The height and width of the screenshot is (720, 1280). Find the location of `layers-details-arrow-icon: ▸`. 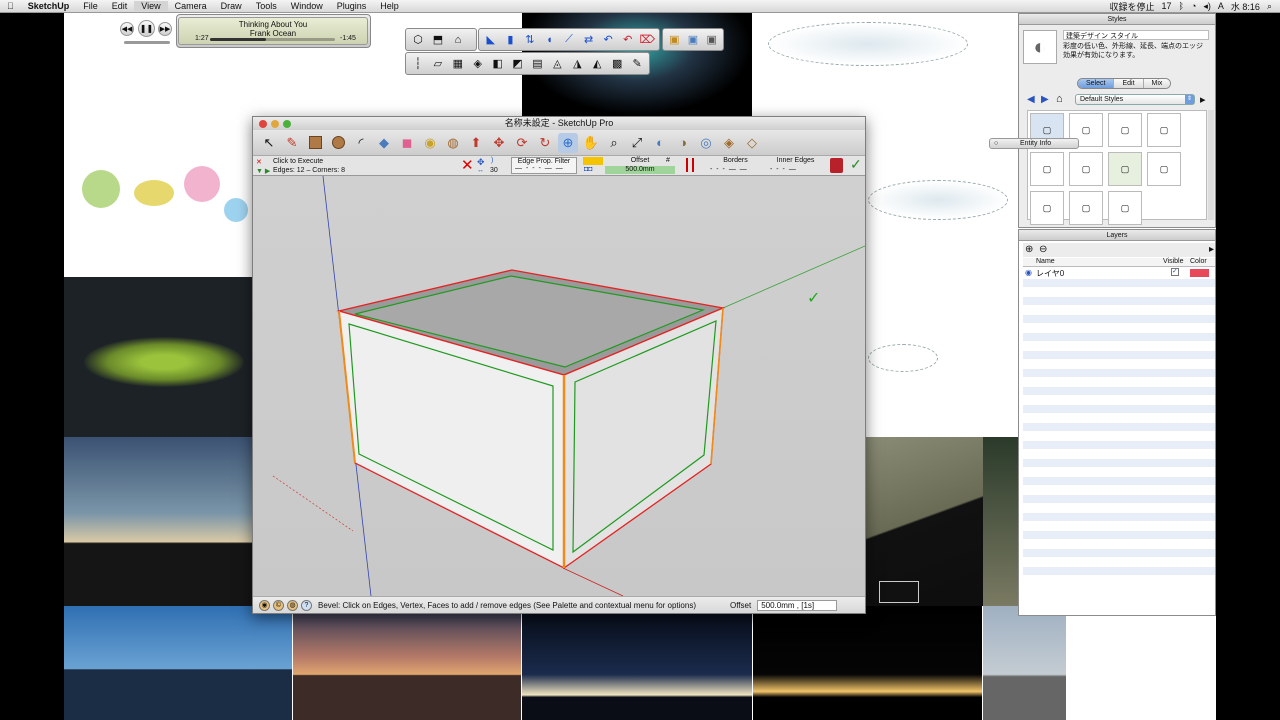

layers-details-arrow-icon: ▸ is located at coordinates (1211, 249).